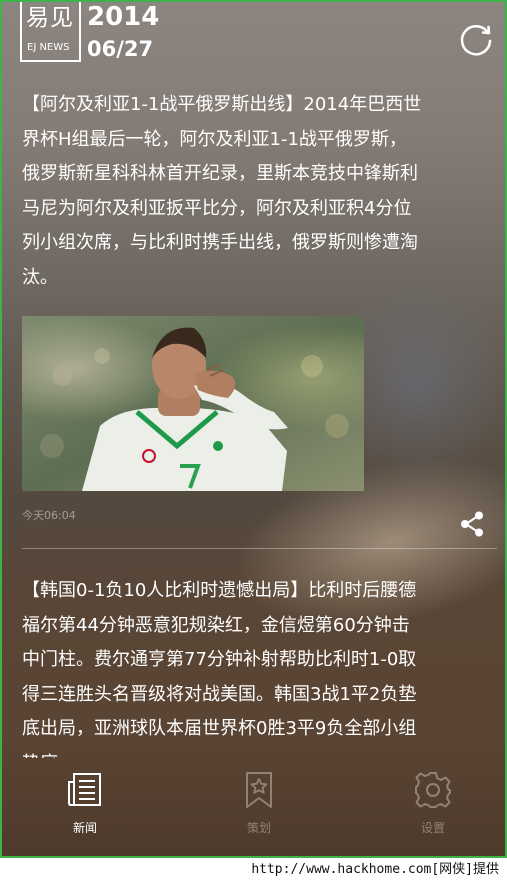 Image resolution: width=507 pixels, height=881 pixels. I want to click on gear-icon, so click(433, 790).